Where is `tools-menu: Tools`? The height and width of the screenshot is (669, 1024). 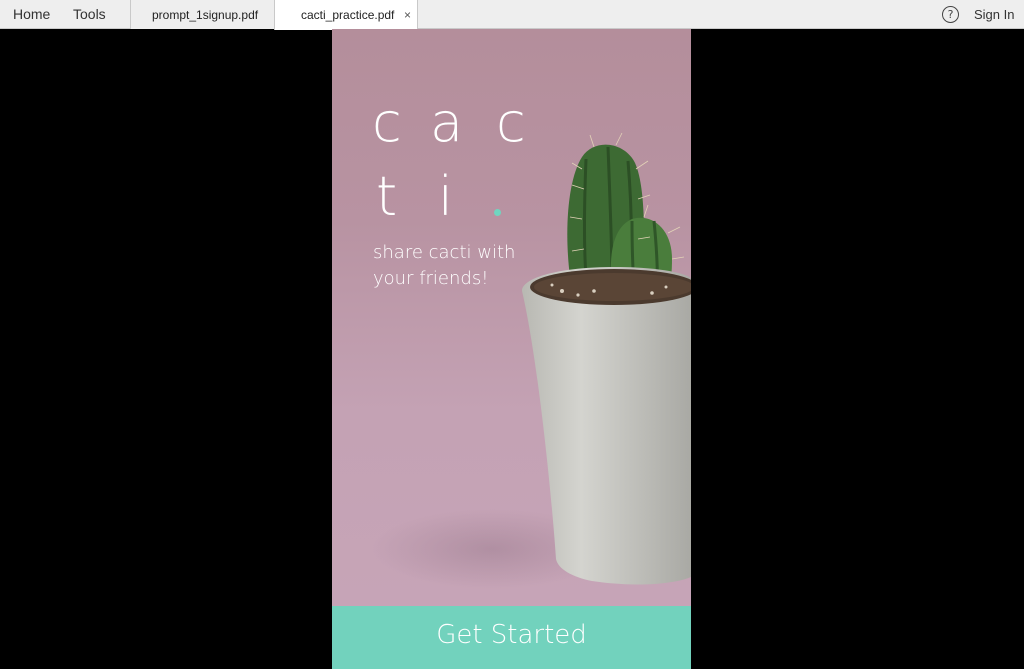 tools-menu: Tools is located at coordinates (89, 14).